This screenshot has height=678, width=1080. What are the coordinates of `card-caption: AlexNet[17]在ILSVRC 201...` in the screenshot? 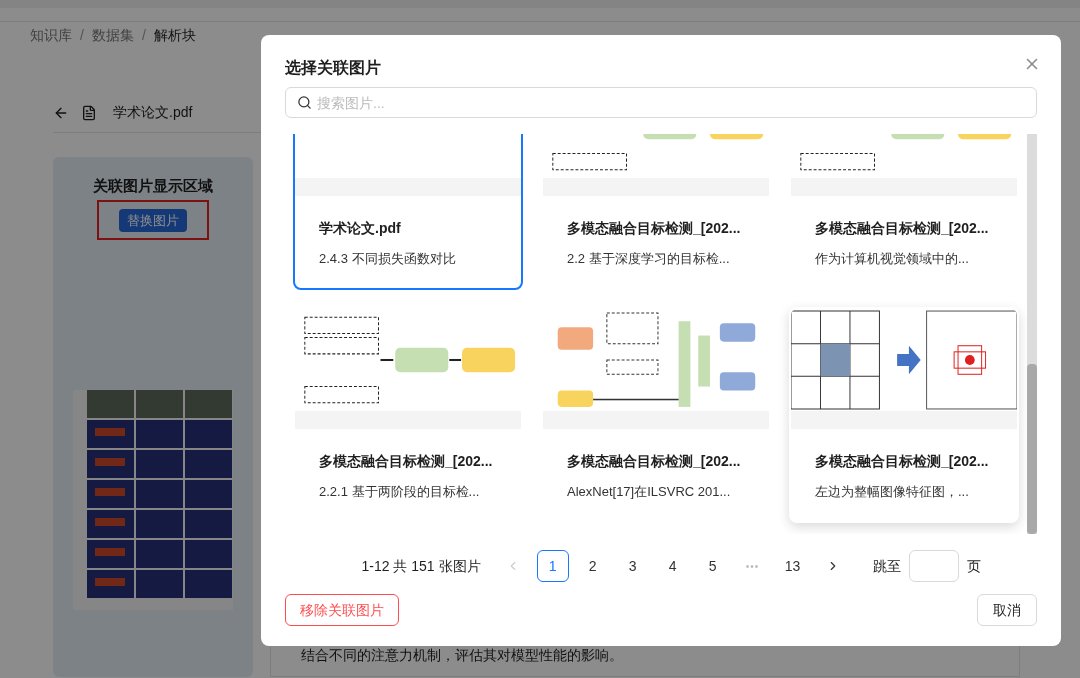 It's located at (649, 492).